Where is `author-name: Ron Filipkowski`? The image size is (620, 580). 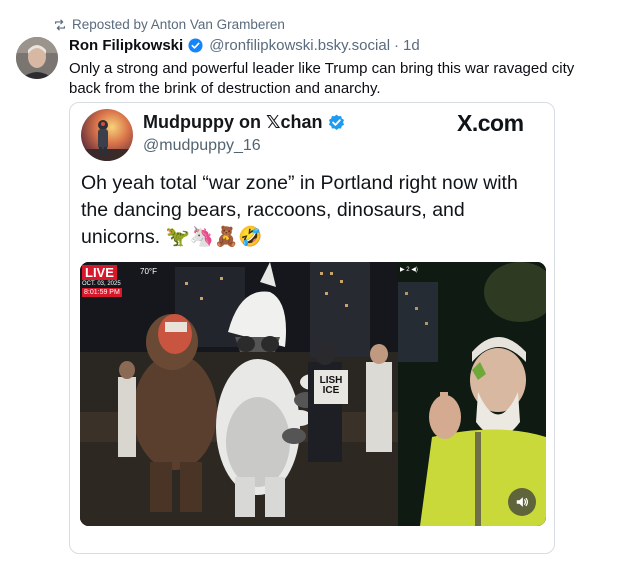
author-name: Ron Filipkowski is located at coordinates (126, 45).